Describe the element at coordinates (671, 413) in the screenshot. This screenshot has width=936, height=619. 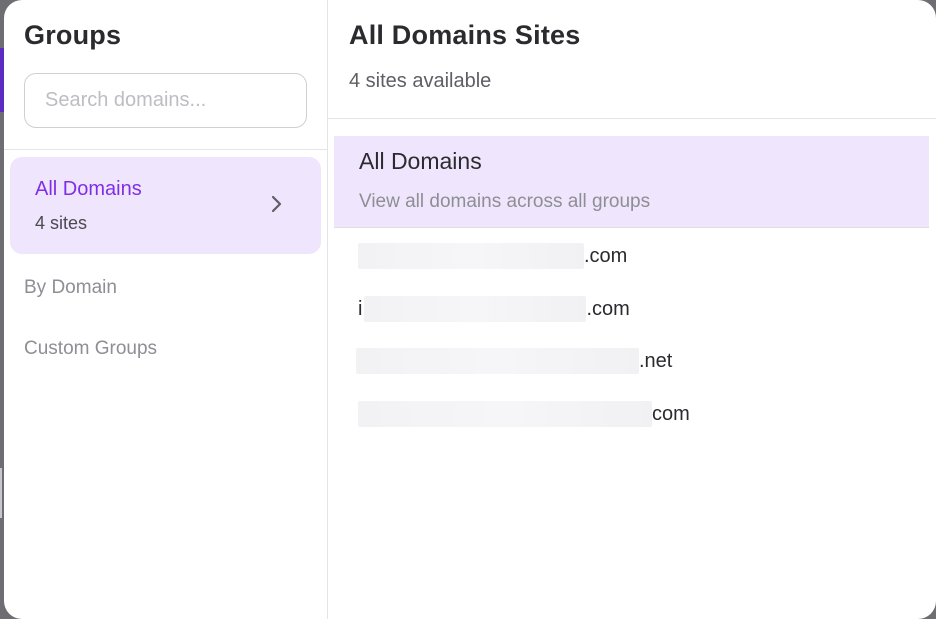
I see `domain-suffix: com` at that location.